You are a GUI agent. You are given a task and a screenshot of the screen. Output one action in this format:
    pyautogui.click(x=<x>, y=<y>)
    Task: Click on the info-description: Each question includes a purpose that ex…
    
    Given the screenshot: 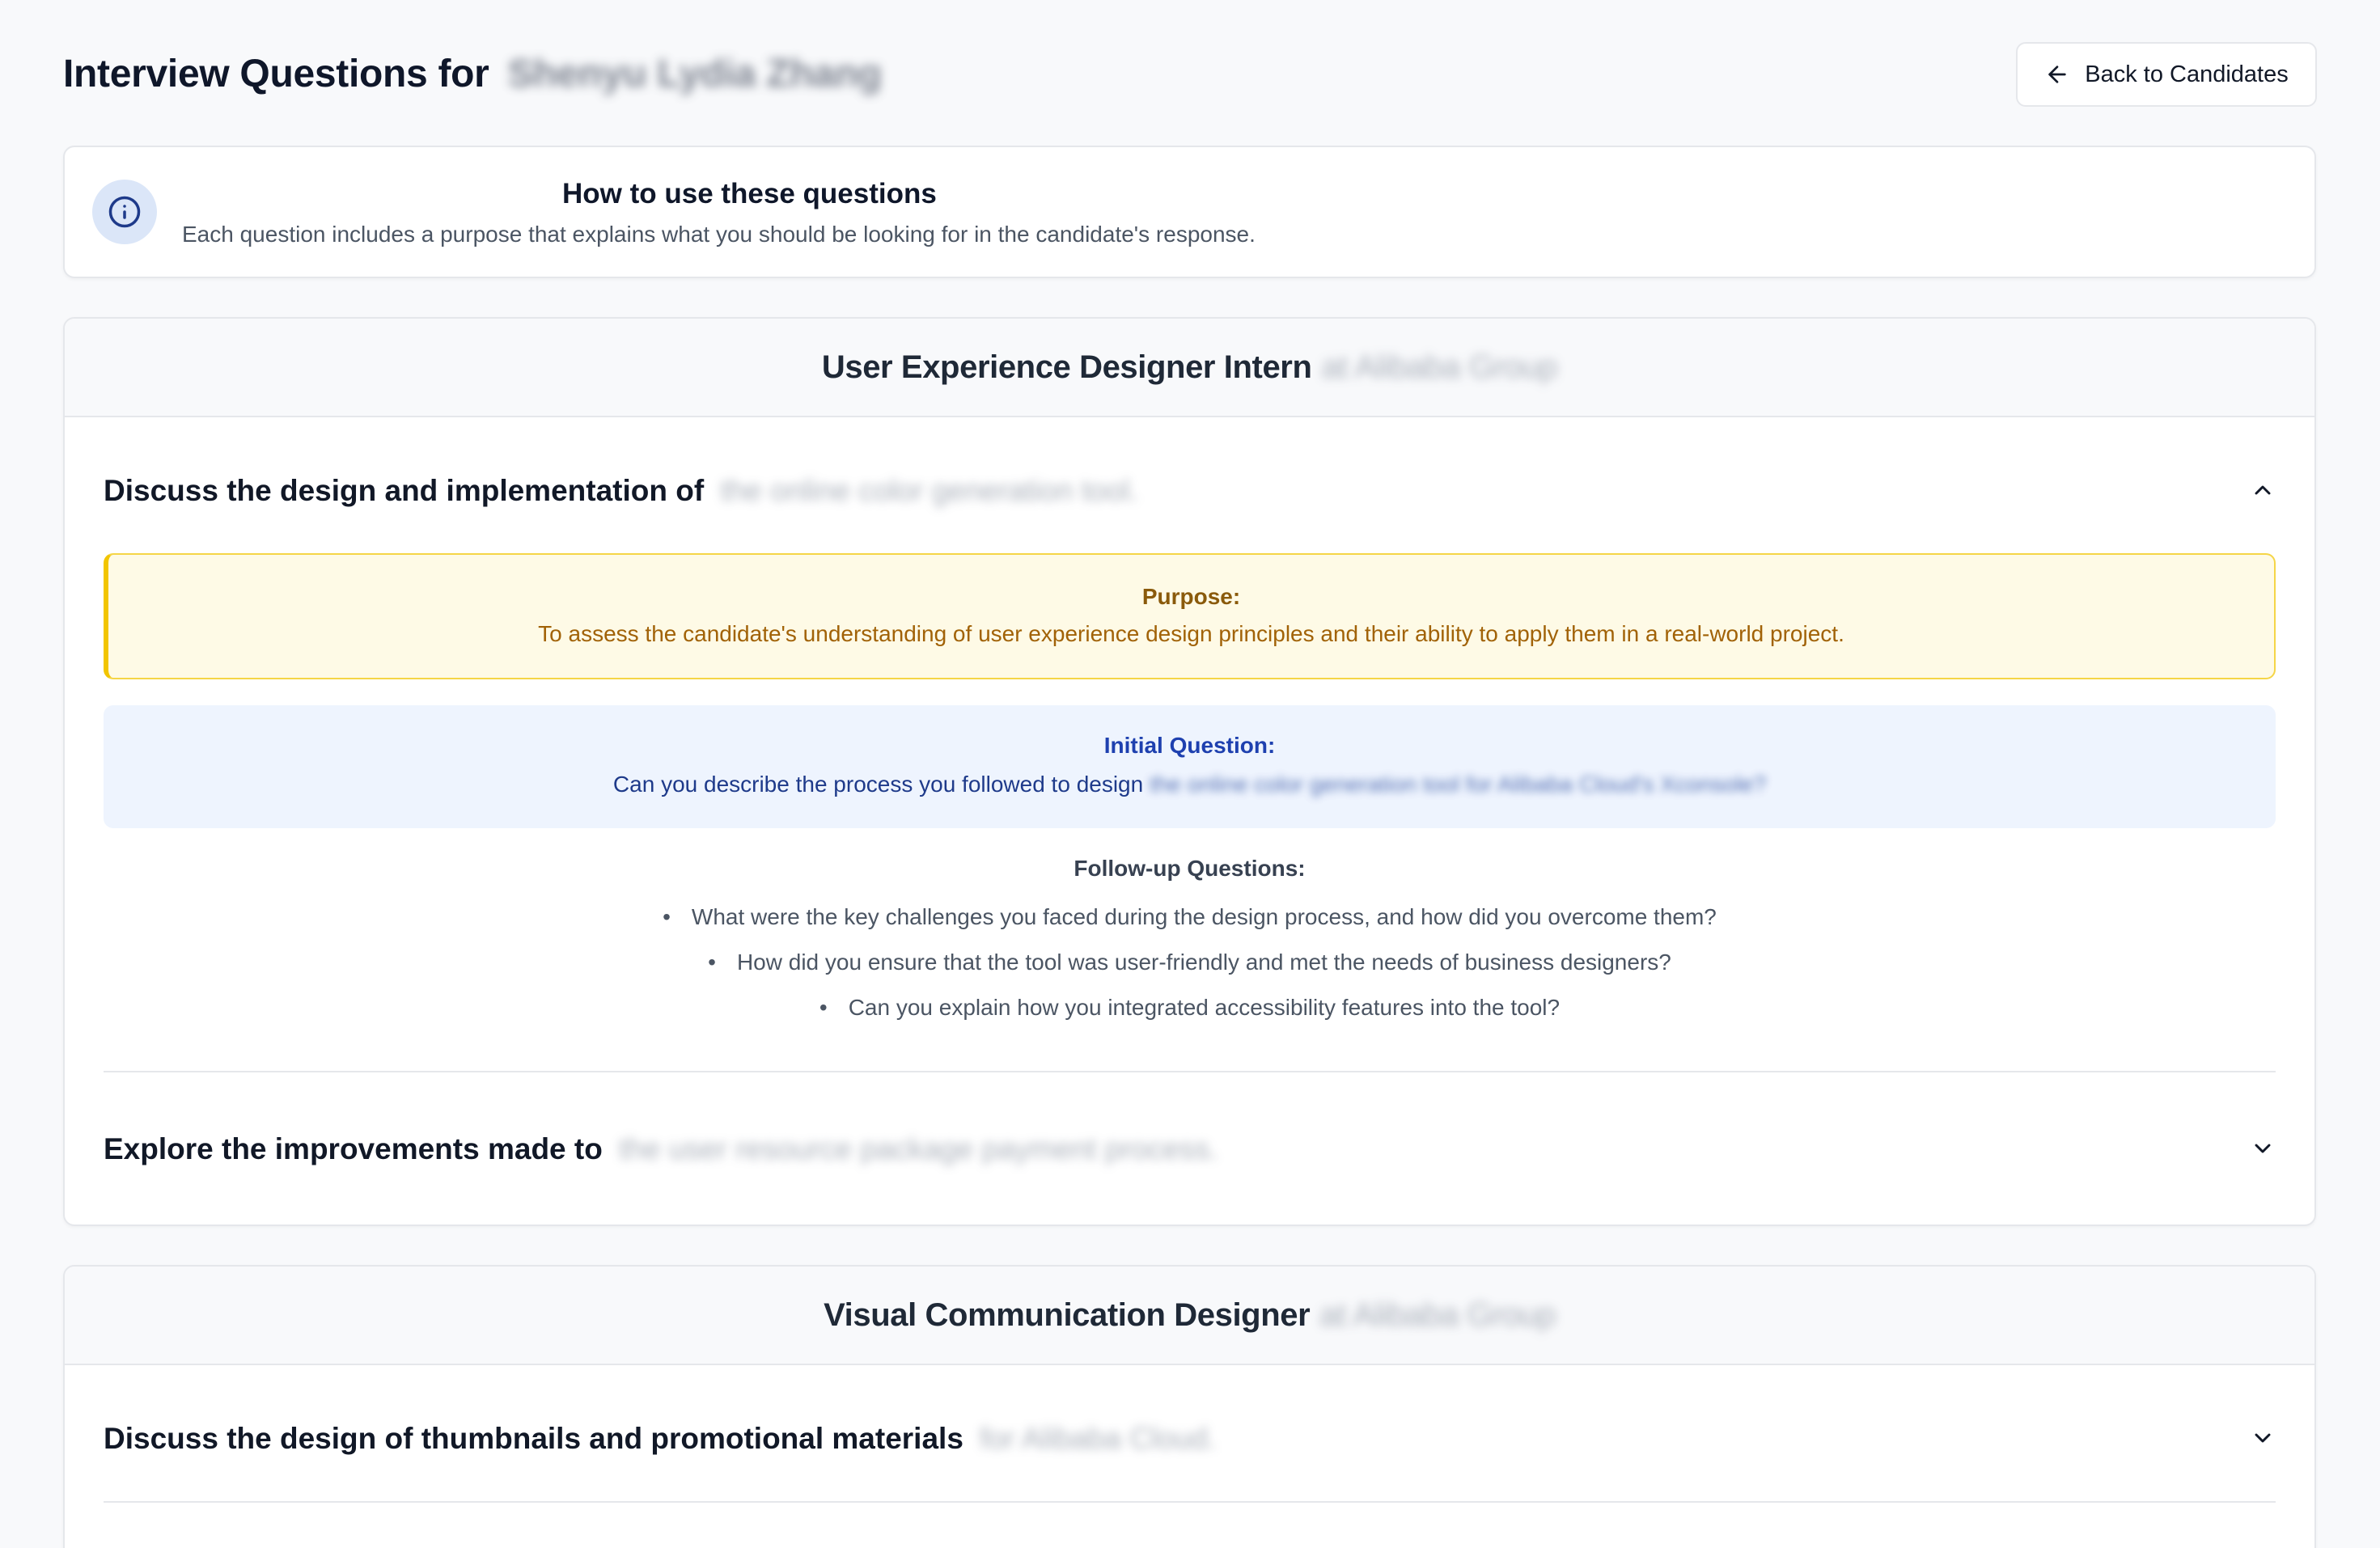 What is the action you would take?
    pyautogui.click(x=719, y=234)
    